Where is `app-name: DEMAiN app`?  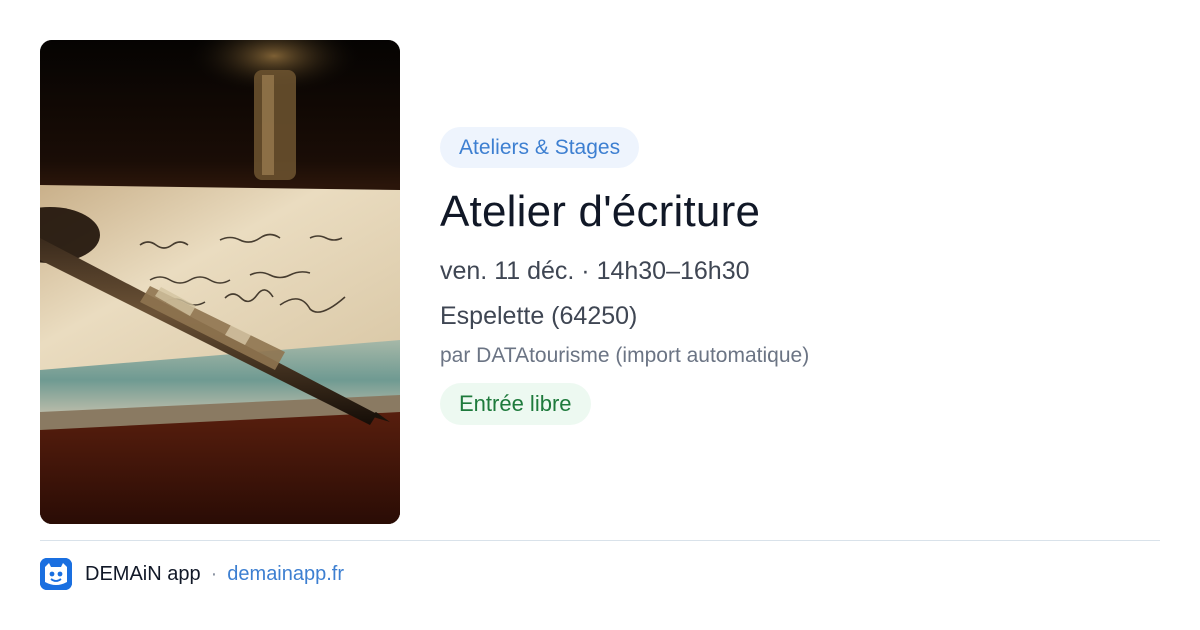
app-name: DEMAiN app is located at coordinates (143, 573).